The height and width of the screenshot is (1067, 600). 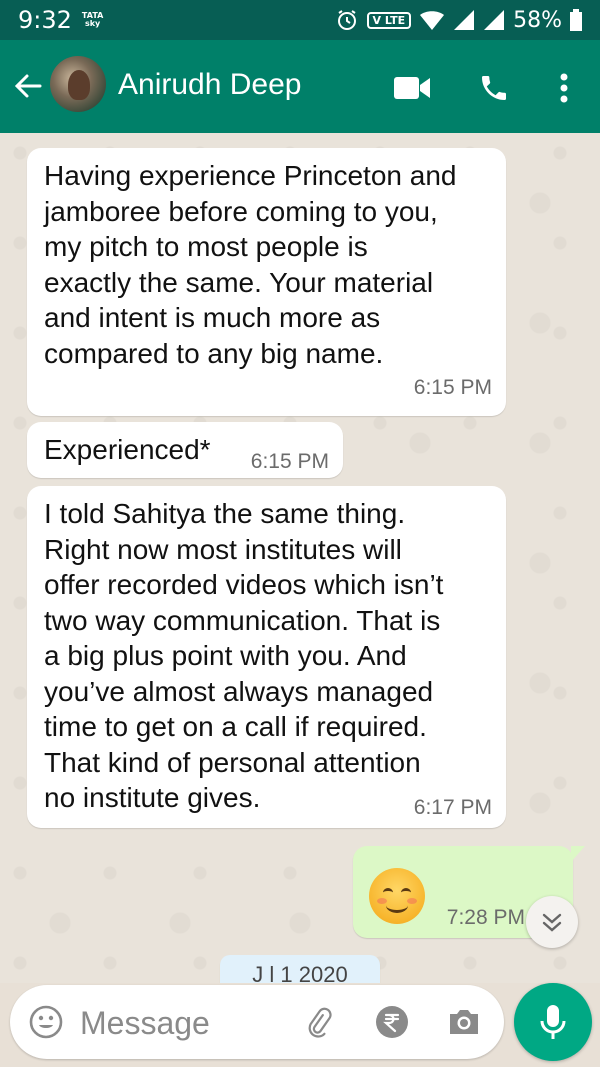 What do you see at coordinates (78, 84) in the screenshot?
I see `avatar` at bounding box center [78, 84].